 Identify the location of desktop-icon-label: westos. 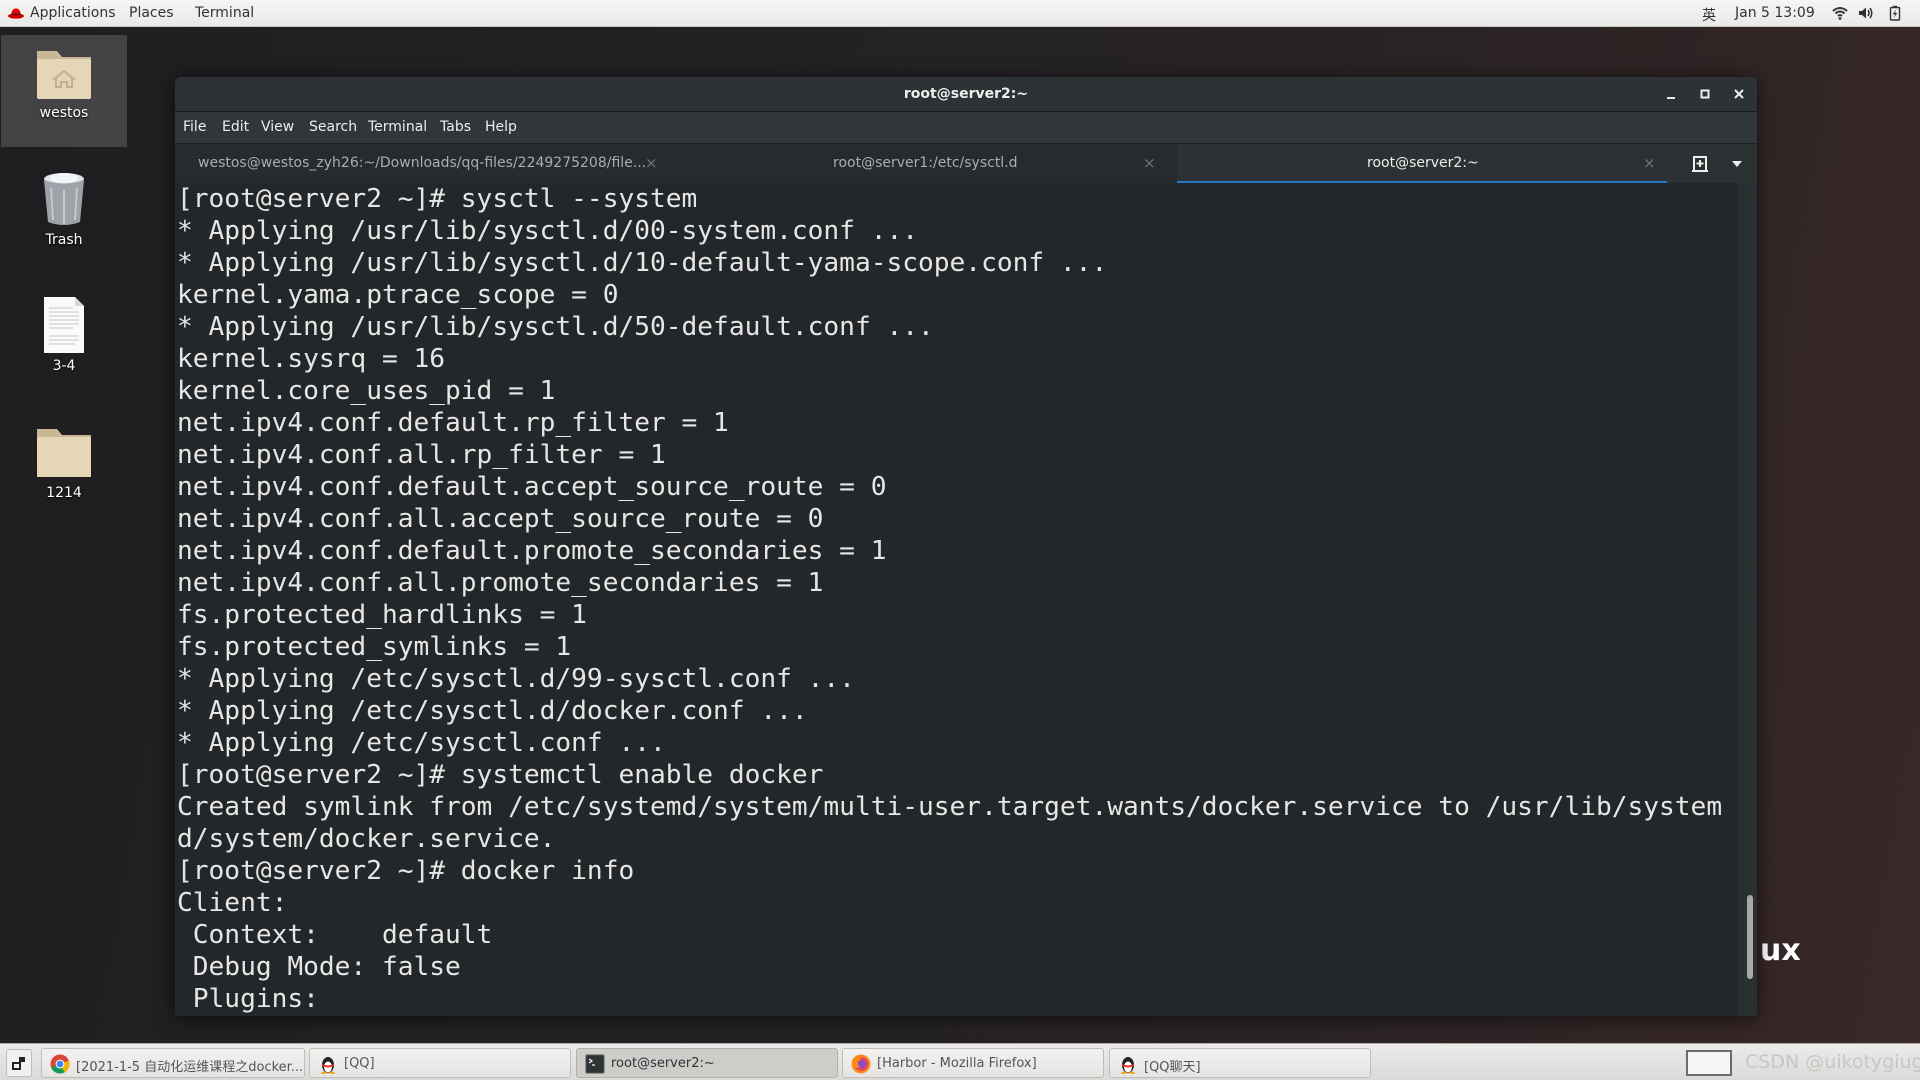
(64, 113).